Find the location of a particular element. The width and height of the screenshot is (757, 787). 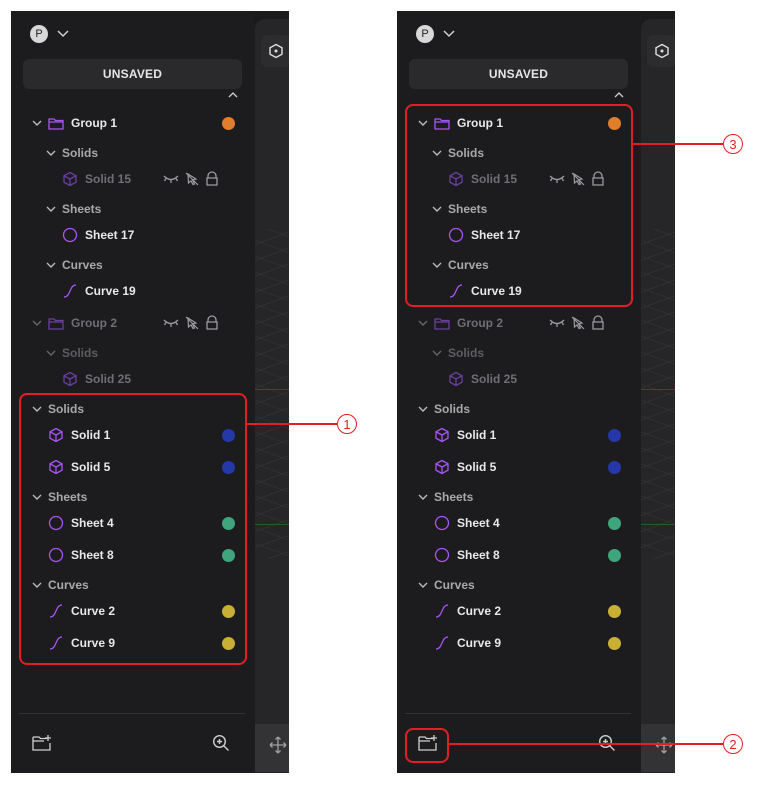

tree-row-curve: Curve 2 is located at coordinates (519, 611).